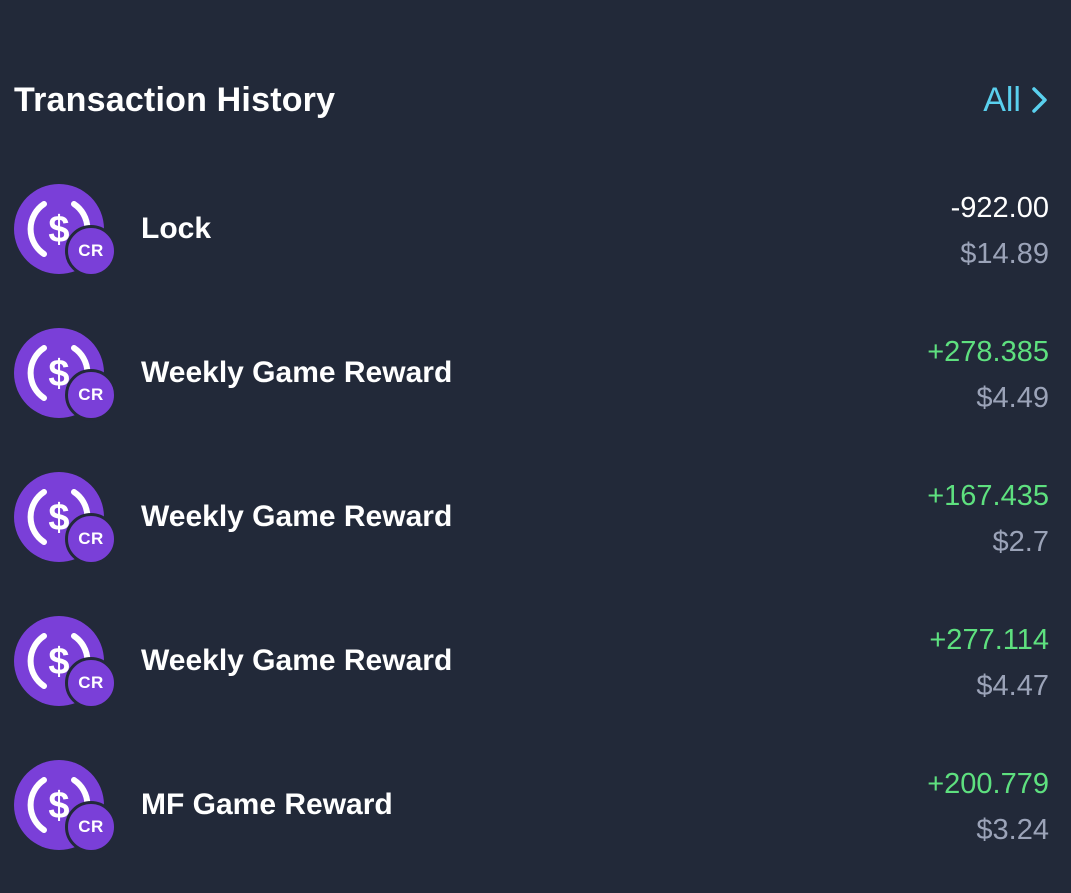 The image size is (1071, 893). I want to click on token-amount: +277.114, so click(989, 640).